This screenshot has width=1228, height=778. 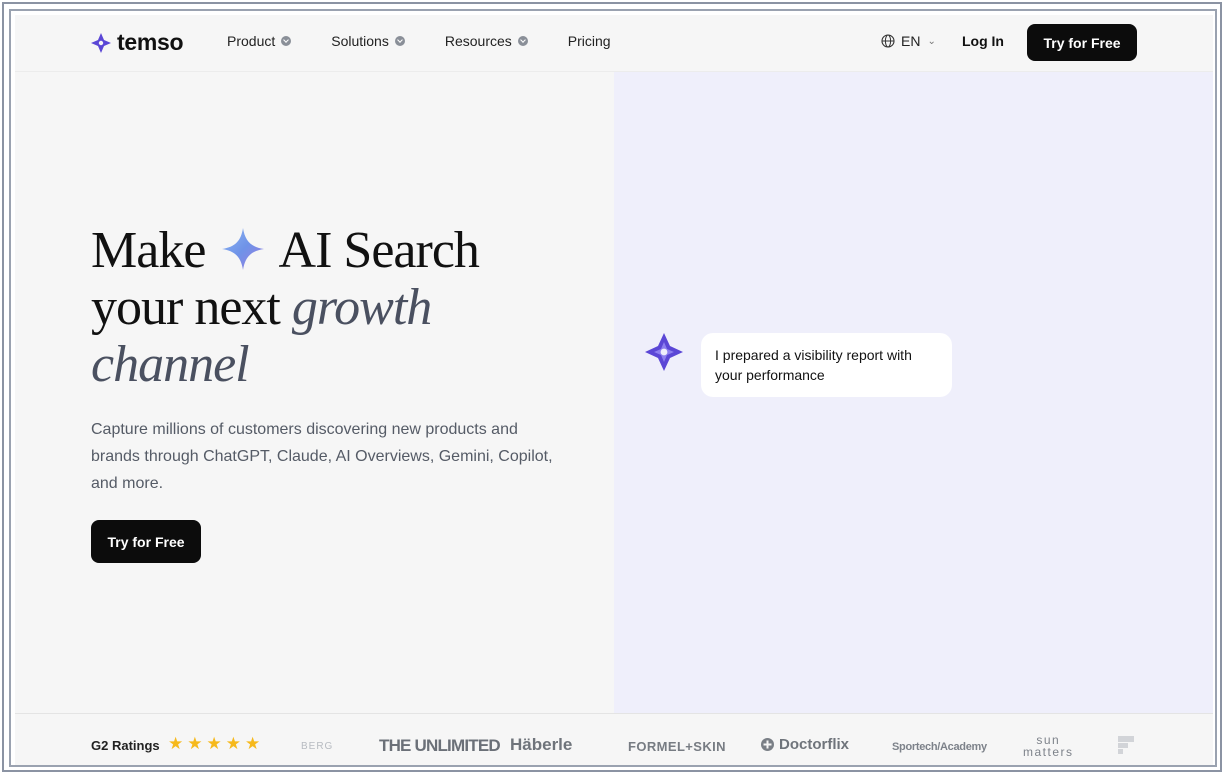 What do you see at coordinates (148, 250) in the screenshot?
I see `headline-word-make: Make` at bounding box center [148, 250].